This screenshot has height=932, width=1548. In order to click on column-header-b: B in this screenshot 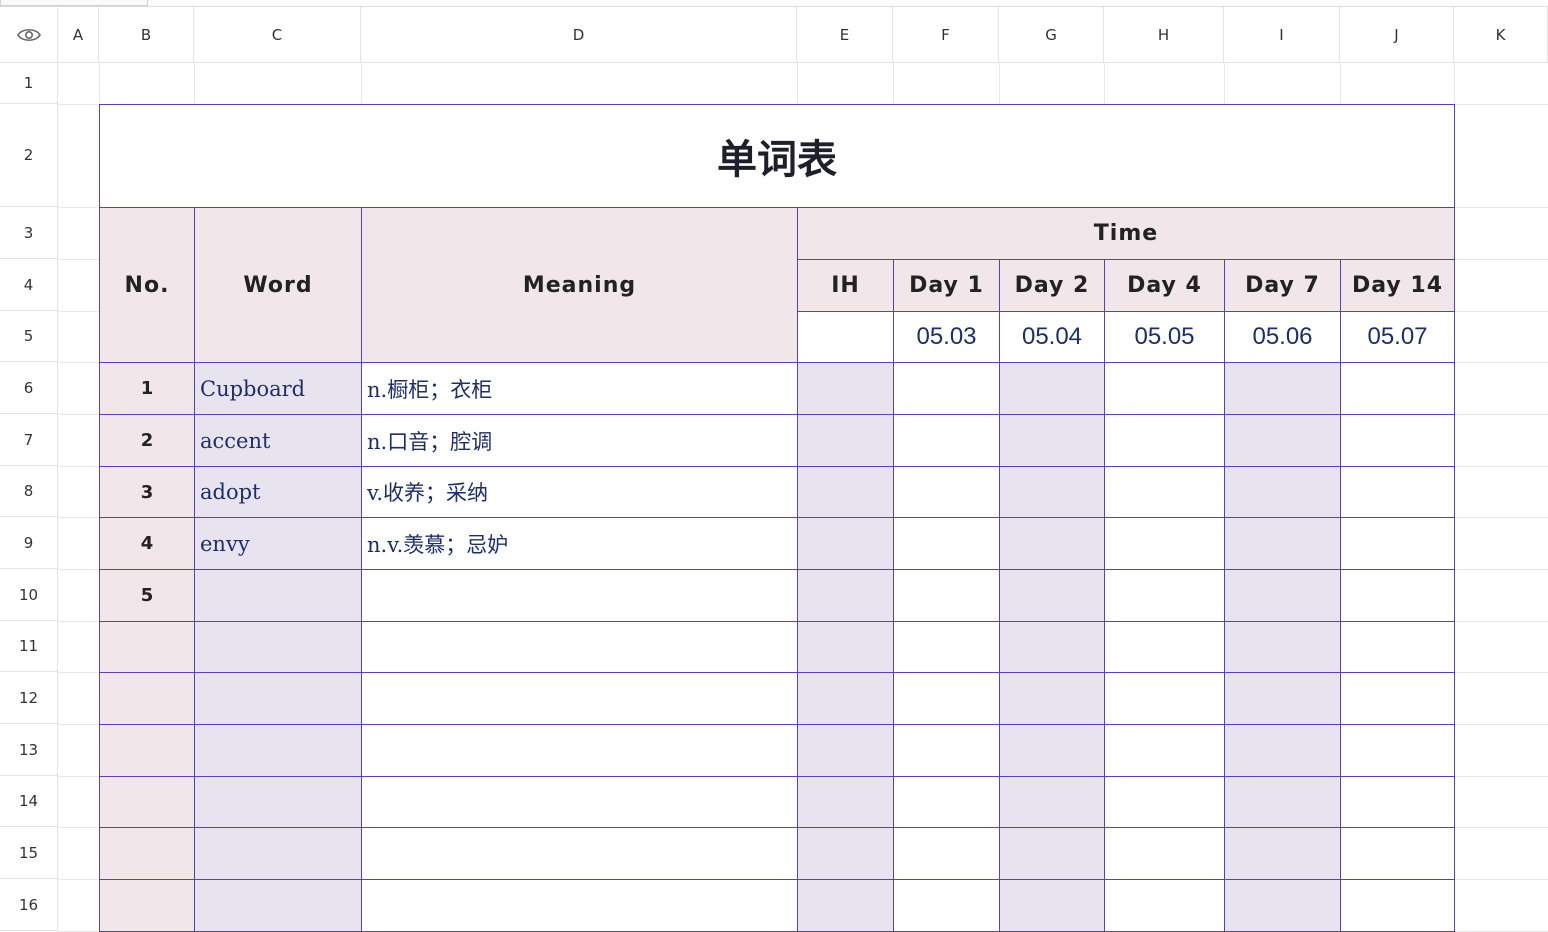, I will do `click(146, 35)`.